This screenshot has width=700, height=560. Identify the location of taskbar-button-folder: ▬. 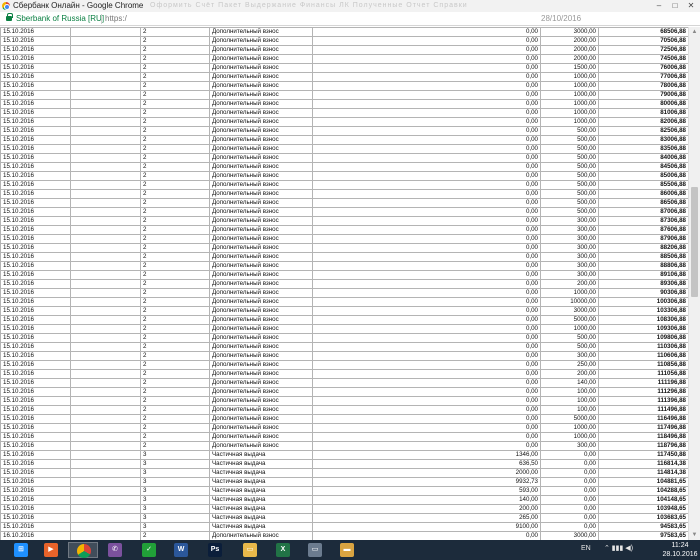
(347, 550).